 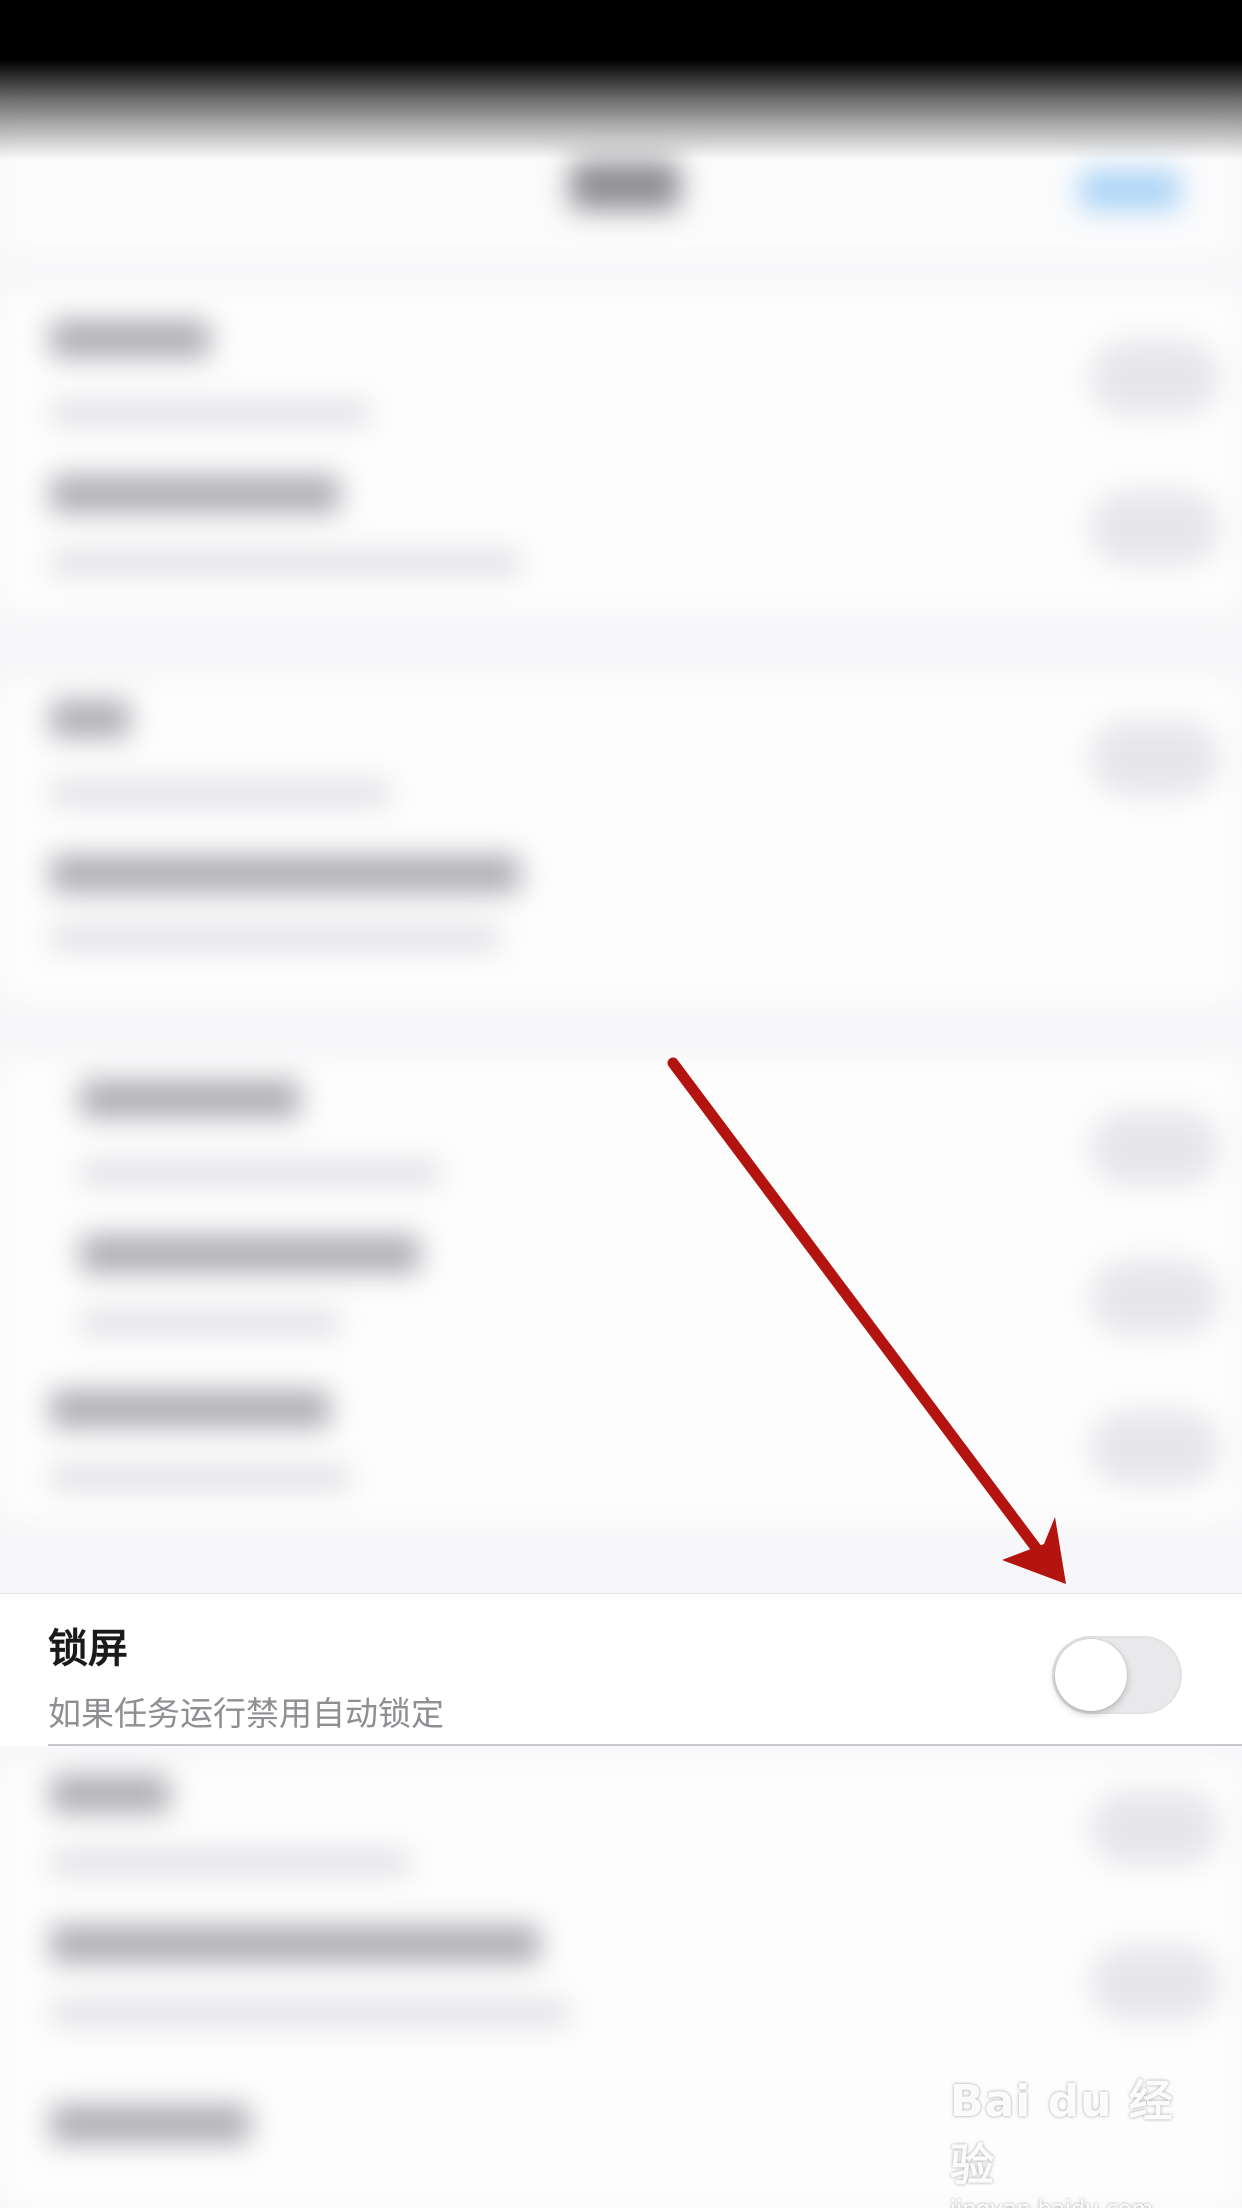 I want to click on status-bar-shade, so click(x=621, y=80).